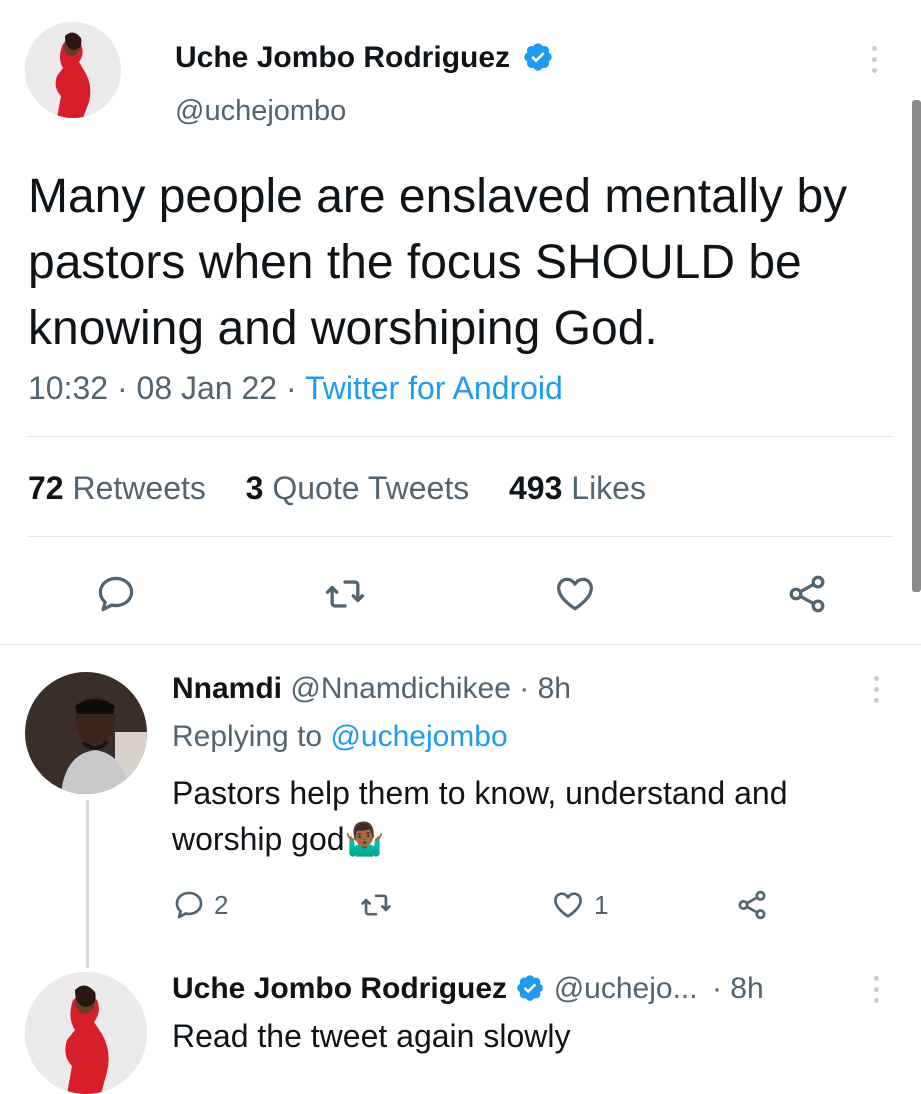  I want to click on quotes-label: Quote Tweets, so click(371, 488).